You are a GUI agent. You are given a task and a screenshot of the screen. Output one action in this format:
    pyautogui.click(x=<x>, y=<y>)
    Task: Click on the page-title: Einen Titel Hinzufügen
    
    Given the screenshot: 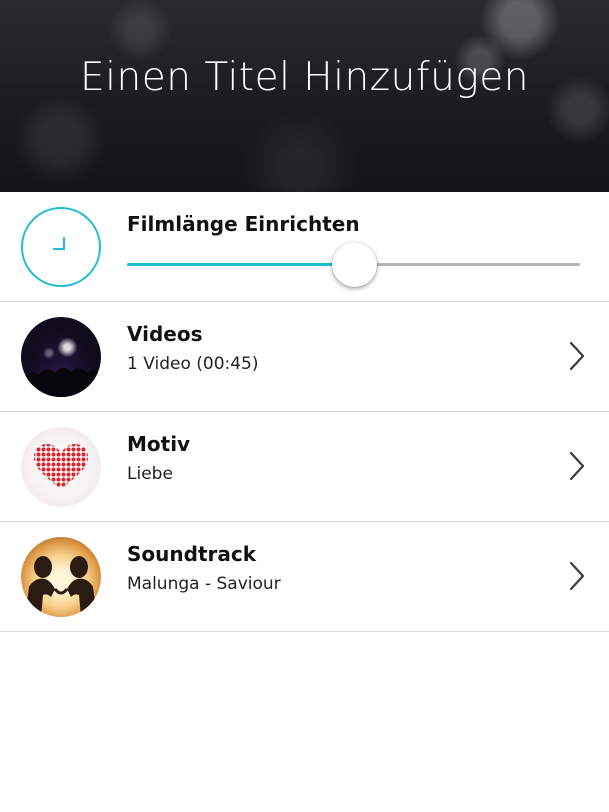 What is the action you would take?
    pyautogui.click(x=304, y=77)
    